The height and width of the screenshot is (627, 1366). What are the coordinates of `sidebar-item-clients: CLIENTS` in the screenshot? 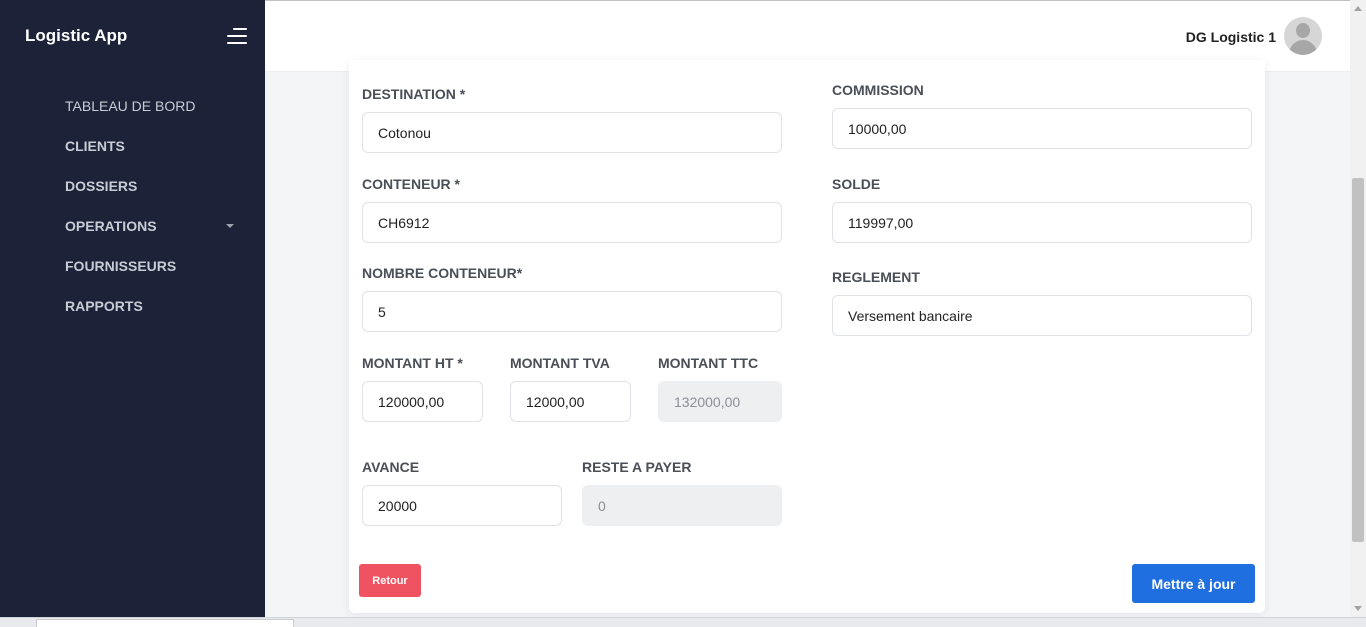 It's located at (132, 146).